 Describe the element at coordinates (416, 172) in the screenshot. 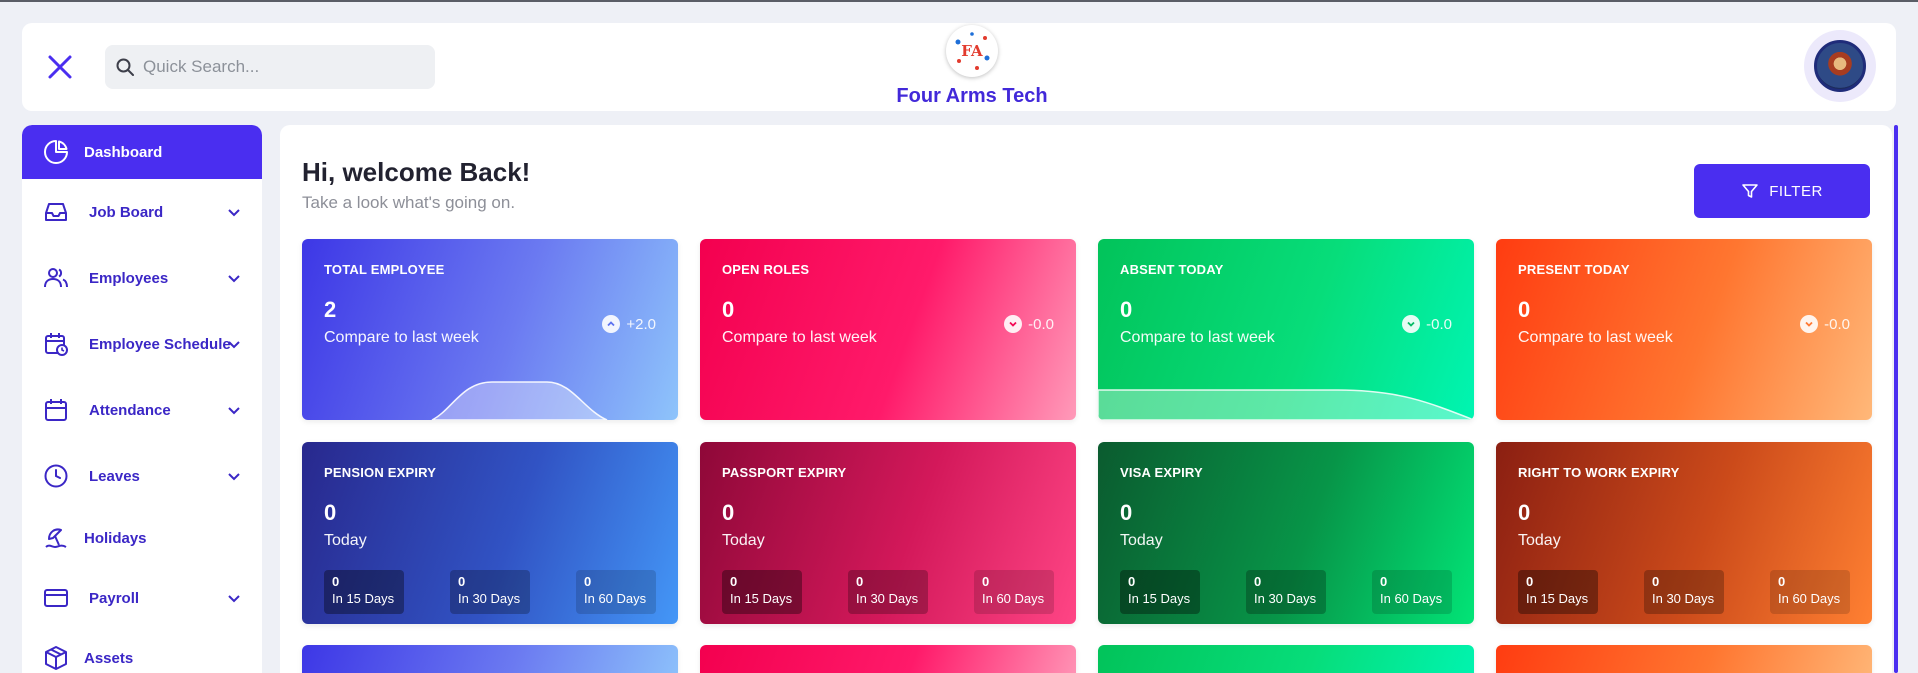

I see `page-title: Hi, welcome Back!` at that location.